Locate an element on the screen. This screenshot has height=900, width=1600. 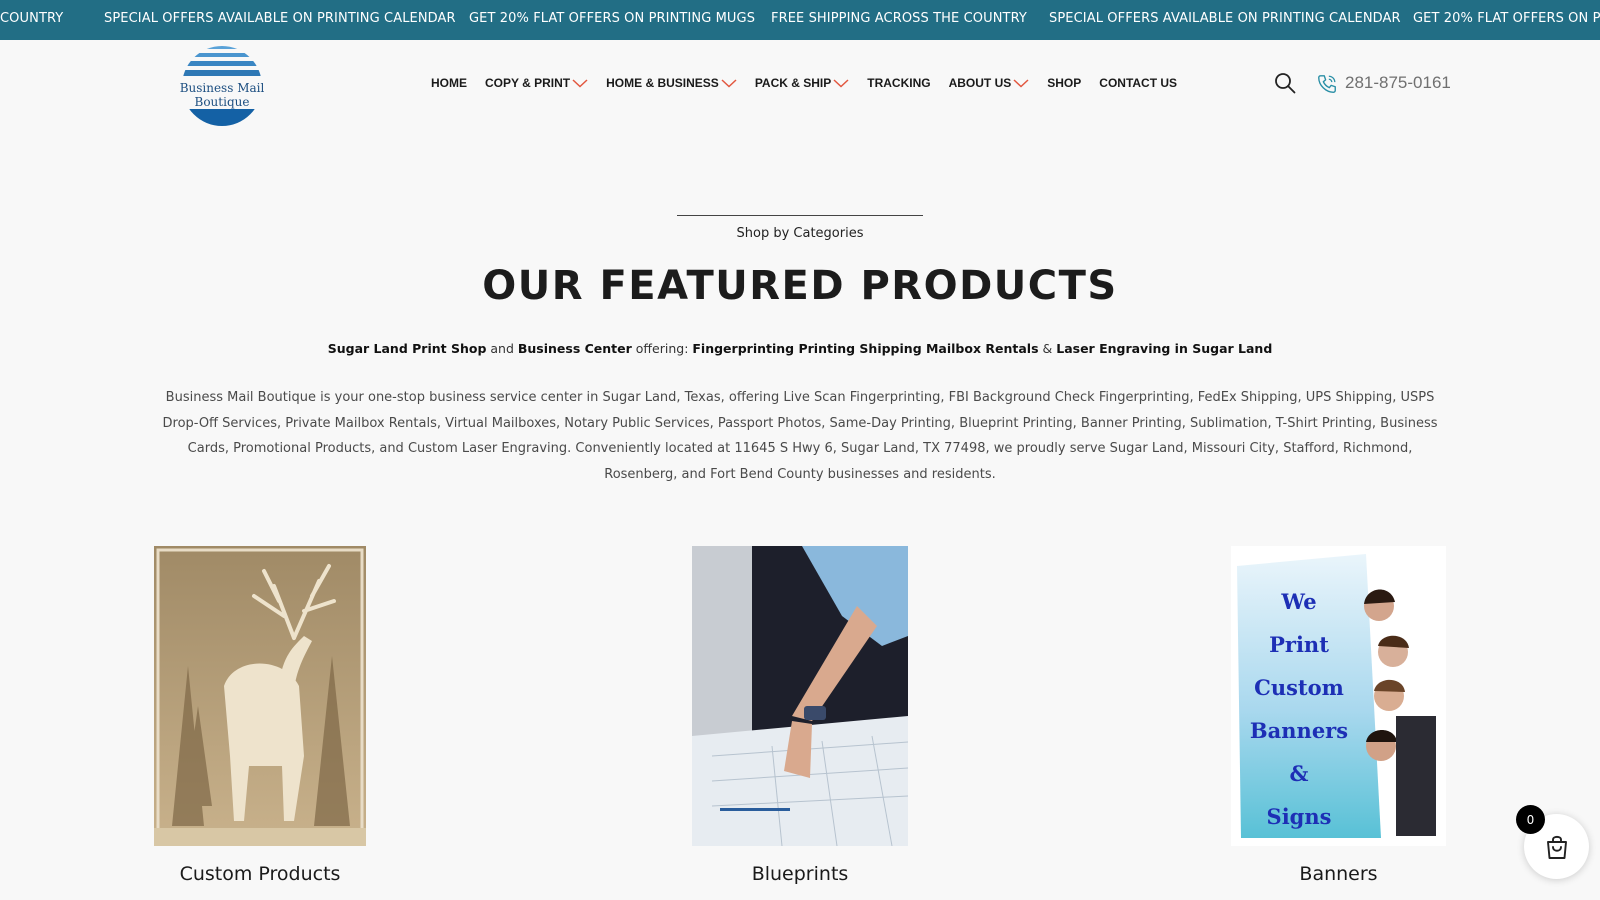
nav-pack-ship: PACK & SHIP is located at coordinates (802, 83).